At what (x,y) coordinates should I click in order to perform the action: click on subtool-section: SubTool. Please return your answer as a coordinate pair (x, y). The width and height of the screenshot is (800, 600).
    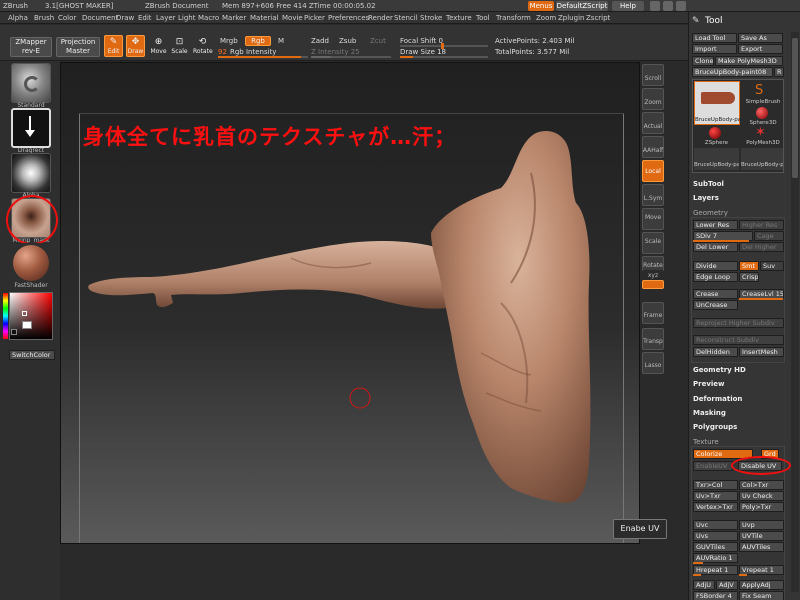
    Looking at the image, I should click on (708, 184).